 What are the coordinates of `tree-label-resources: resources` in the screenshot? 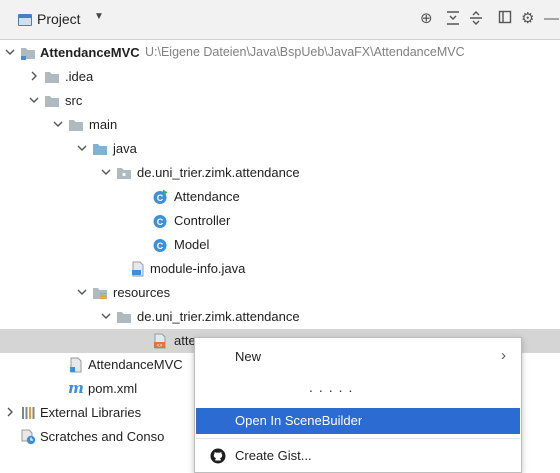 It's located at (142, 292).